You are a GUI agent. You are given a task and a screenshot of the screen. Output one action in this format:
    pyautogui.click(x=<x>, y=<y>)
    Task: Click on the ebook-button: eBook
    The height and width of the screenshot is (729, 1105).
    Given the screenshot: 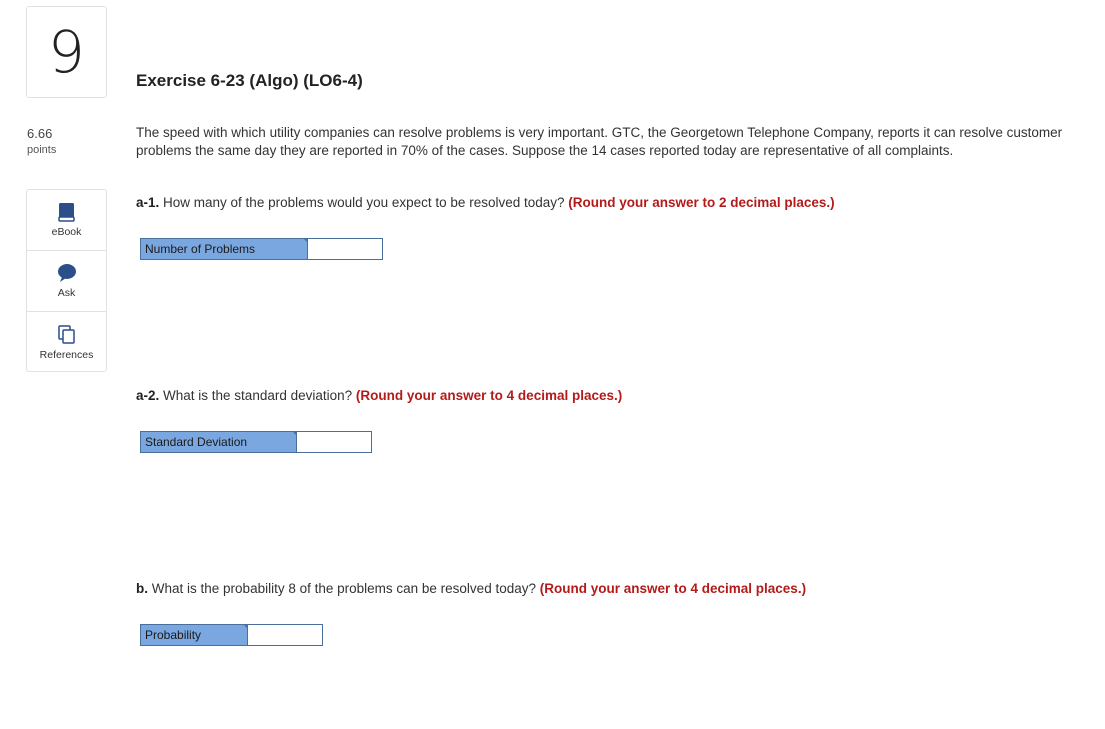 What is the action you would take?
    pyautogui.click(x=66, y=220)
    